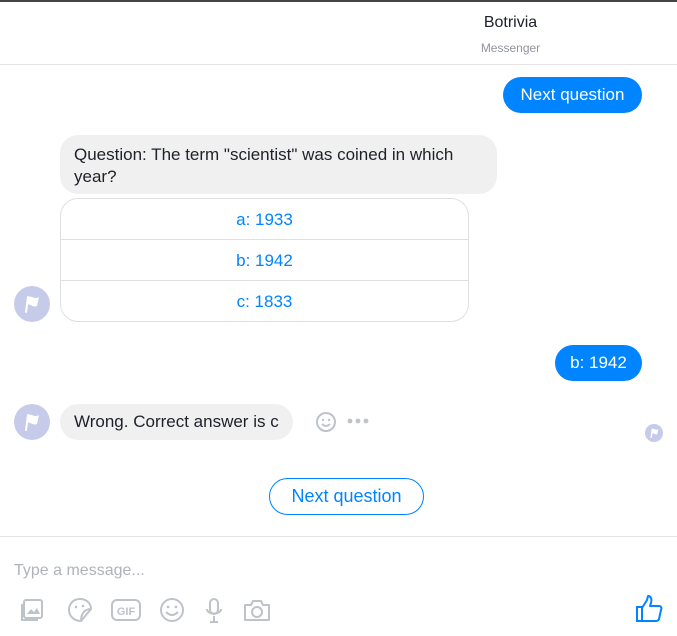  What do you see at coordinates (257, 610) in the screenshot?
I see `camera-icon` at bounding box center [257, 610].